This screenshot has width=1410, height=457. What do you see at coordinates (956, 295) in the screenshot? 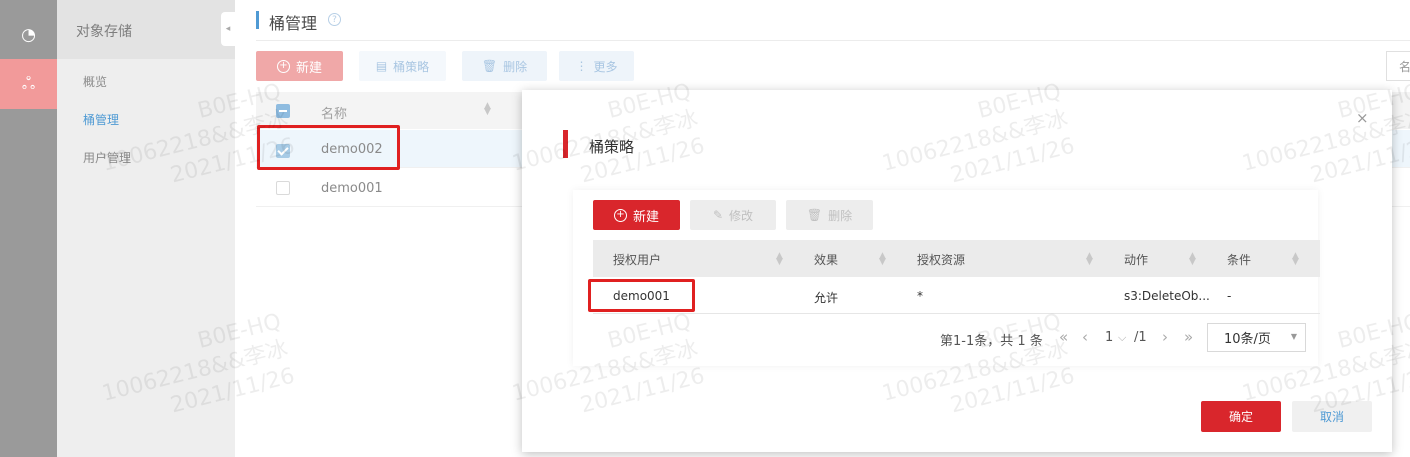
I see `table-row` at bounding box center [956, 295].